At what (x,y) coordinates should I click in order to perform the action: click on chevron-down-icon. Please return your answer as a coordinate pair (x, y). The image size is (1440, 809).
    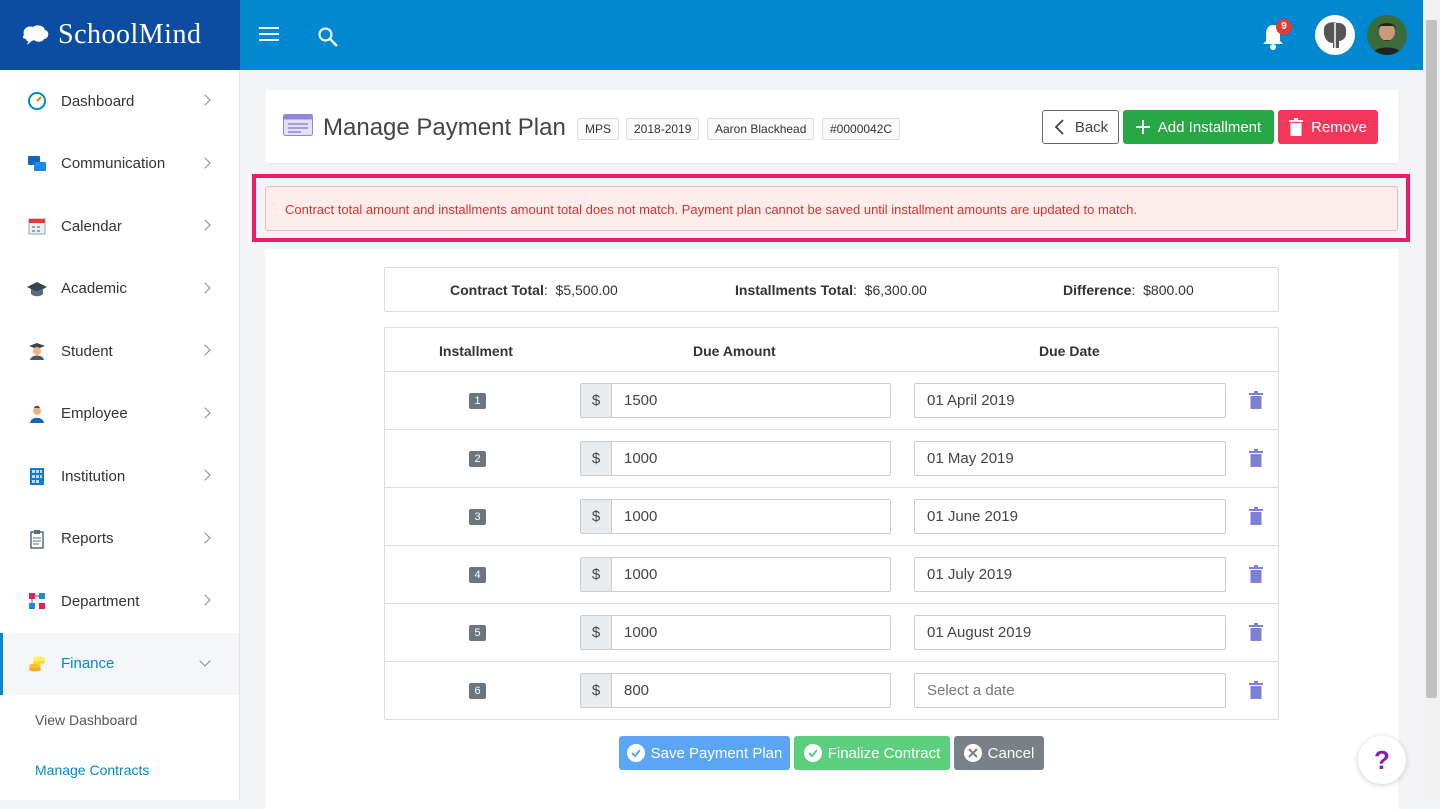
    Looking at the image, I should click on (205, 661).